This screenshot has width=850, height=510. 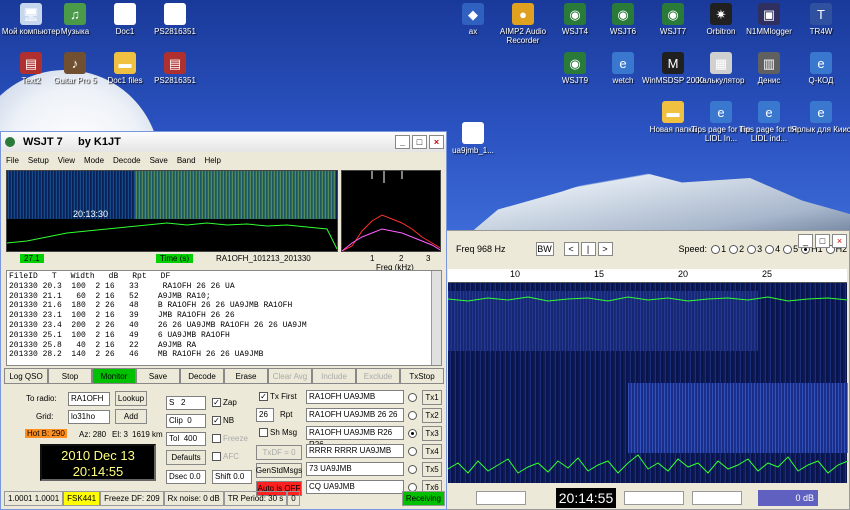 I want to click on log-row: 201330 20.3 100 2 16 33 RA1OFH 26 26 UA, so click(x=224, y=287).